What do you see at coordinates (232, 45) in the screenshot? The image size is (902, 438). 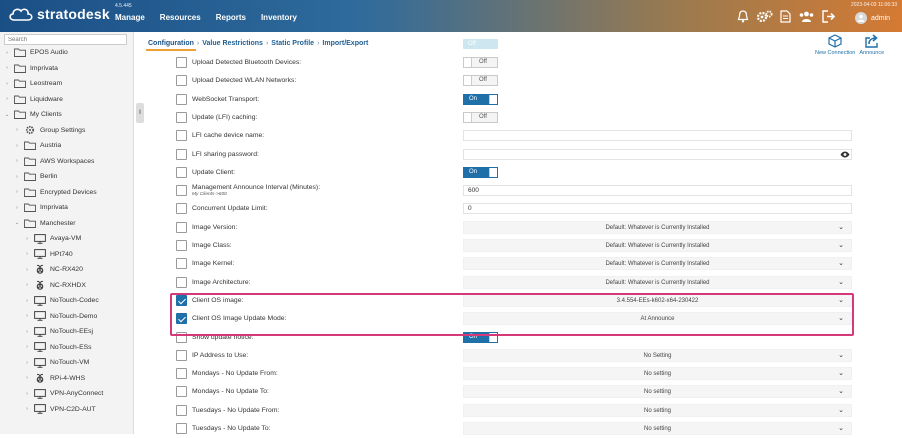 I see `tab-value-restrictions: Value Restrictions` at bounding box center [232, 45].